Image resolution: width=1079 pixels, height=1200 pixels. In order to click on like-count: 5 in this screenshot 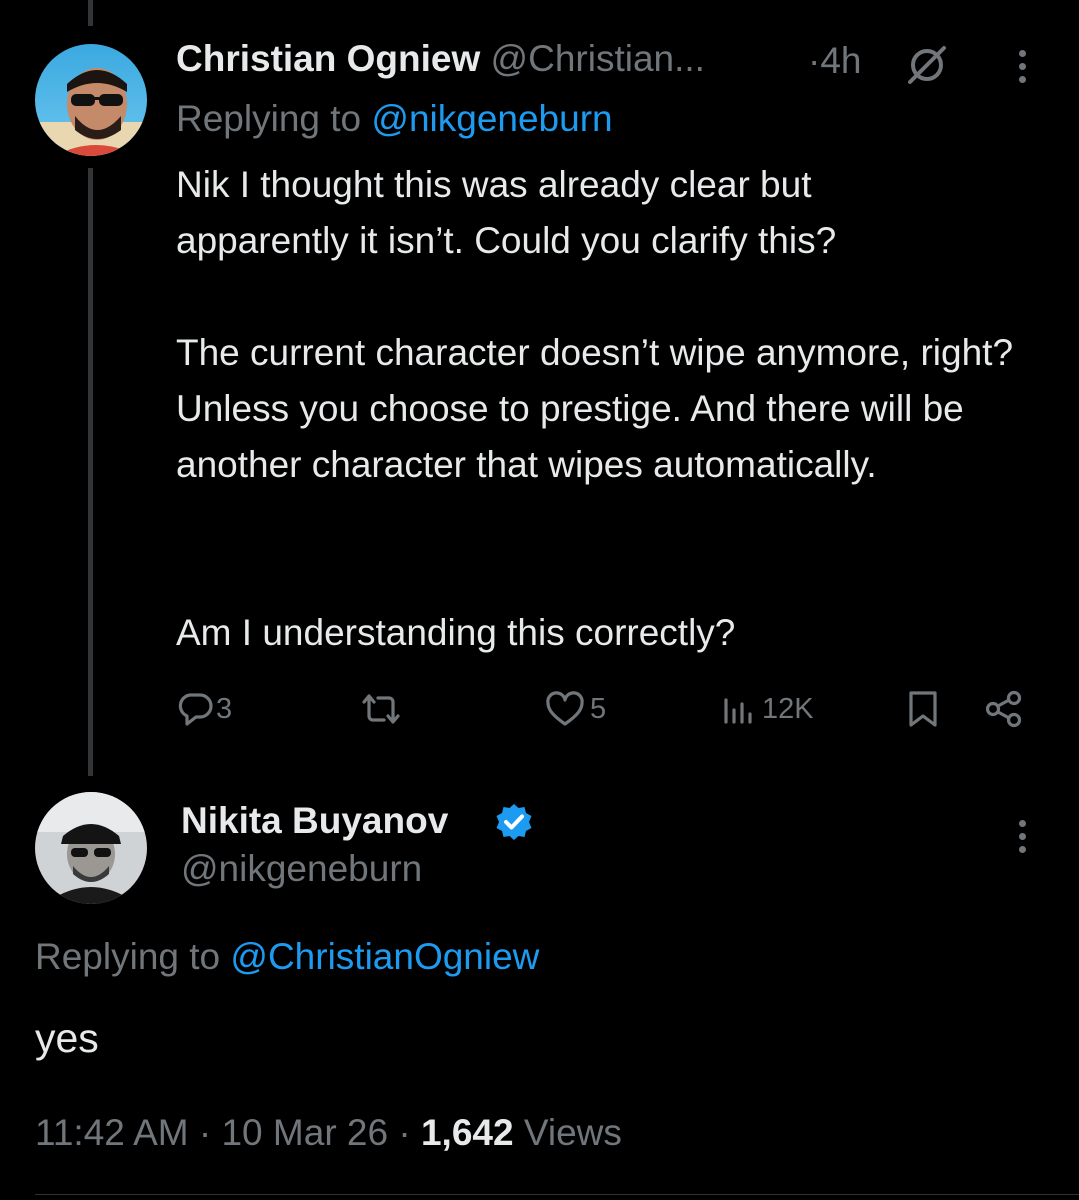, I will do `click(598, 708)`.